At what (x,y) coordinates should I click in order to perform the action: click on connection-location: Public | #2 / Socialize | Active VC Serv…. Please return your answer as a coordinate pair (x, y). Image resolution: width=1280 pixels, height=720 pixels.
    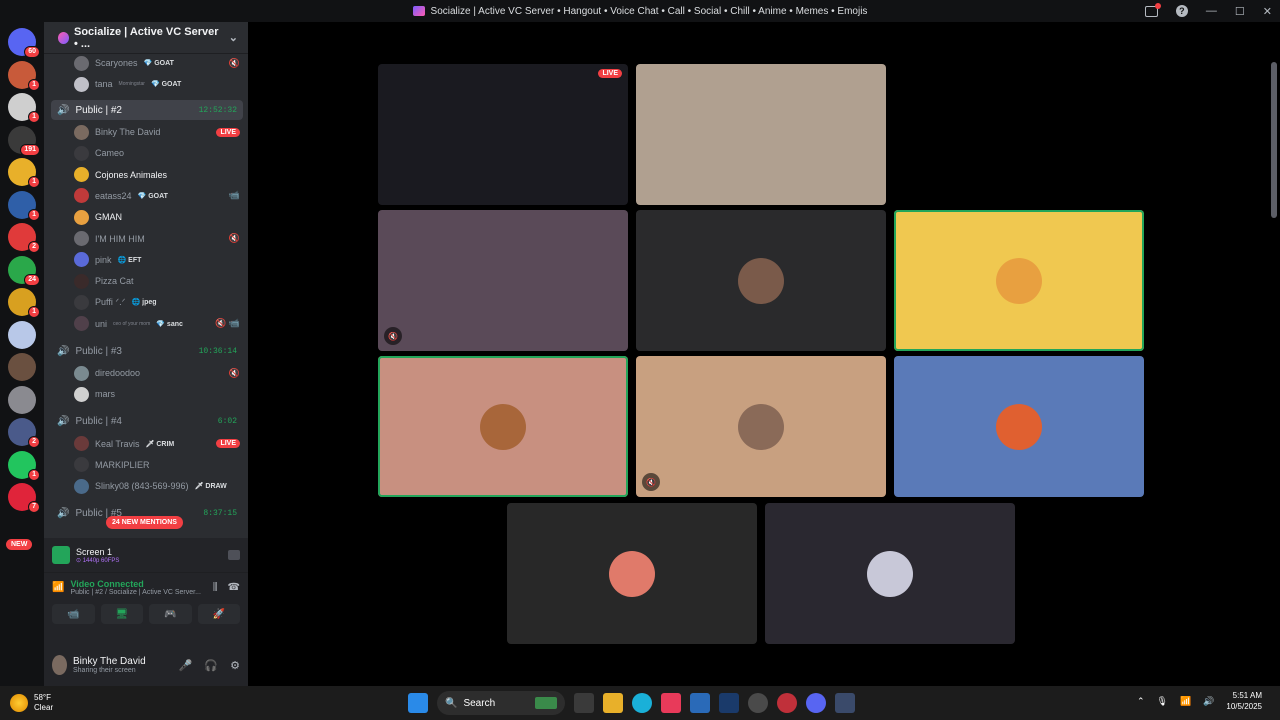
    Looking at the image, I should click on (135, 592).